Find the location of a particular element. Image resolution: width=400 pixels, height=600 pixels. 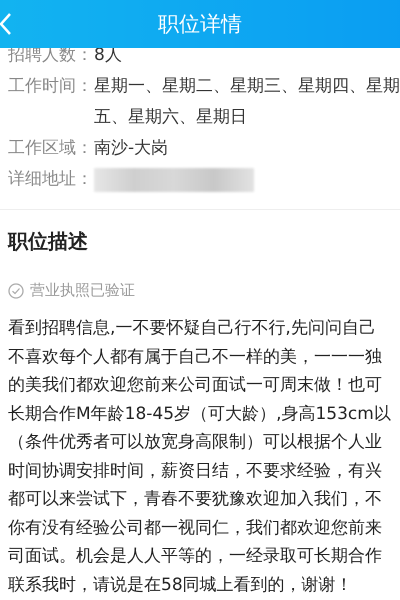

info-value: 五、星期六、星期日 is located at coordinates (171, 117).